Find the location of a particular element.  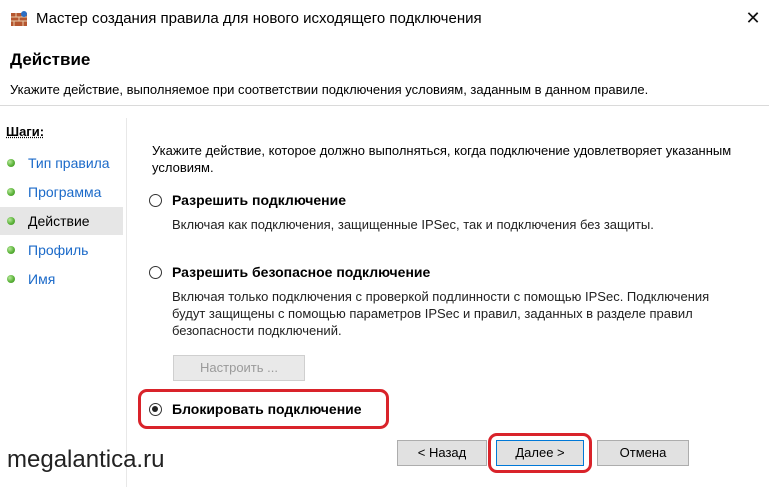

step-label: Действие is located at coordinates (59, 221).